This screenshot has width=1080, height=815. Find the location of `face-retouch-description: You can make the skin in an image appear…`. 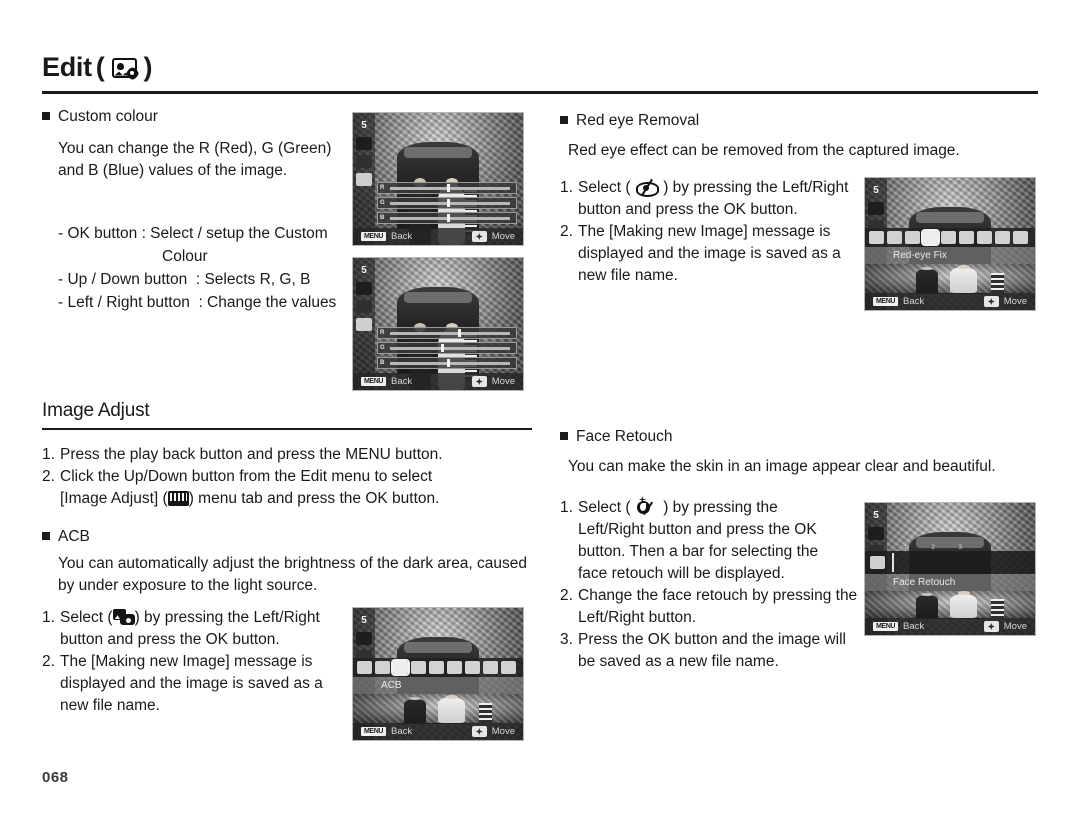

face-retouch-description: You can make the skin in an image appear… is located at coordinates (782, 466).